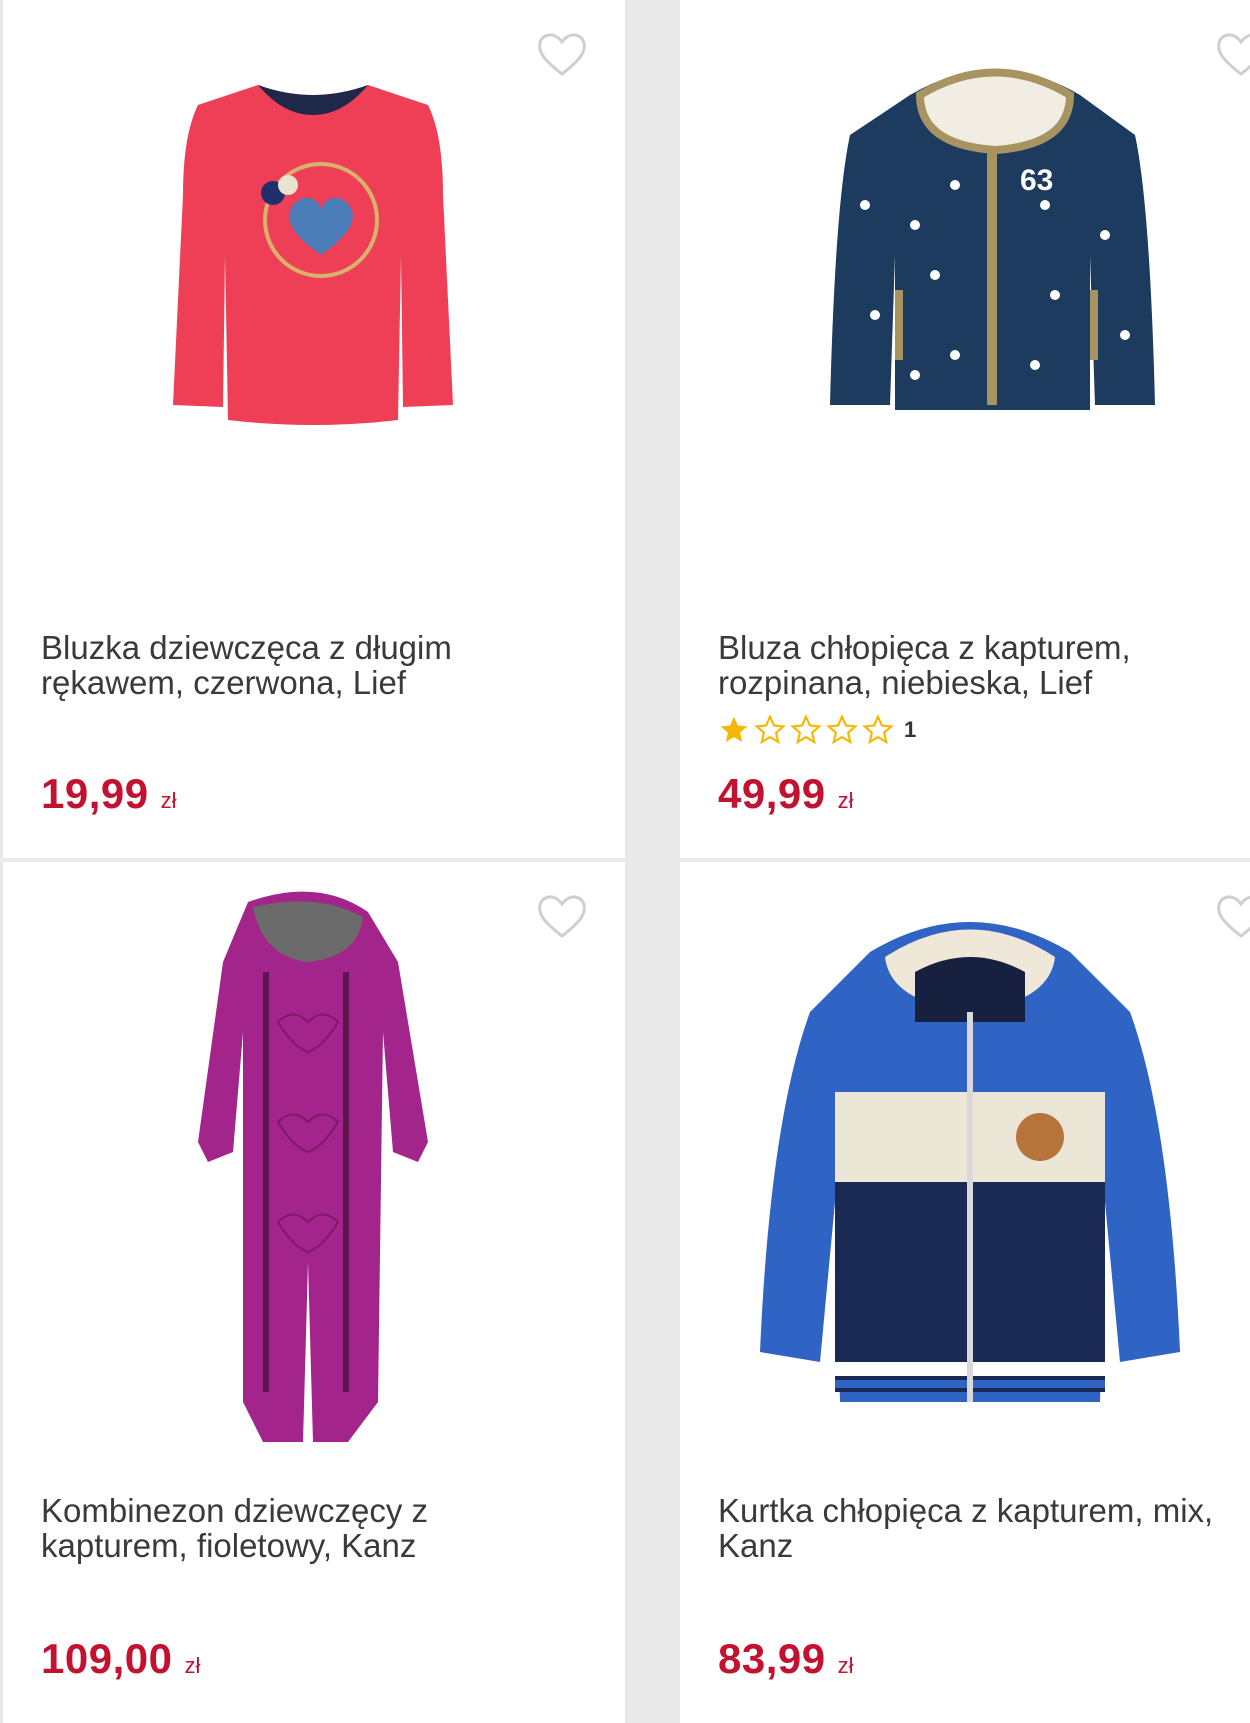 The image size is (1250, 1723). Describe the element at coordinates (318, 1182) in the screenshot. I see `purple-snowsuit-image` at that location.